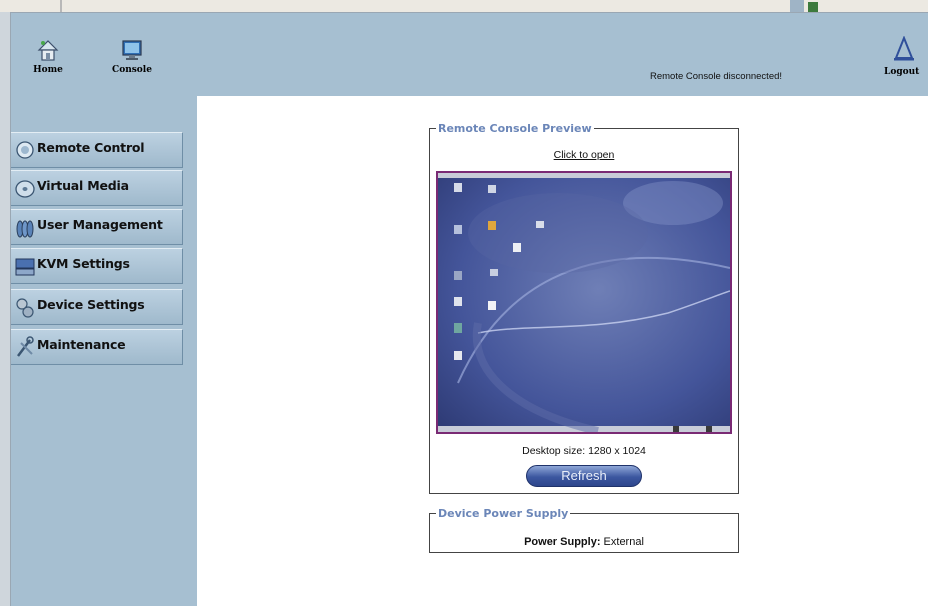  Describe the element at coordinates (464, 6) in the screenshot. I see `browser-frame-top` at that location.